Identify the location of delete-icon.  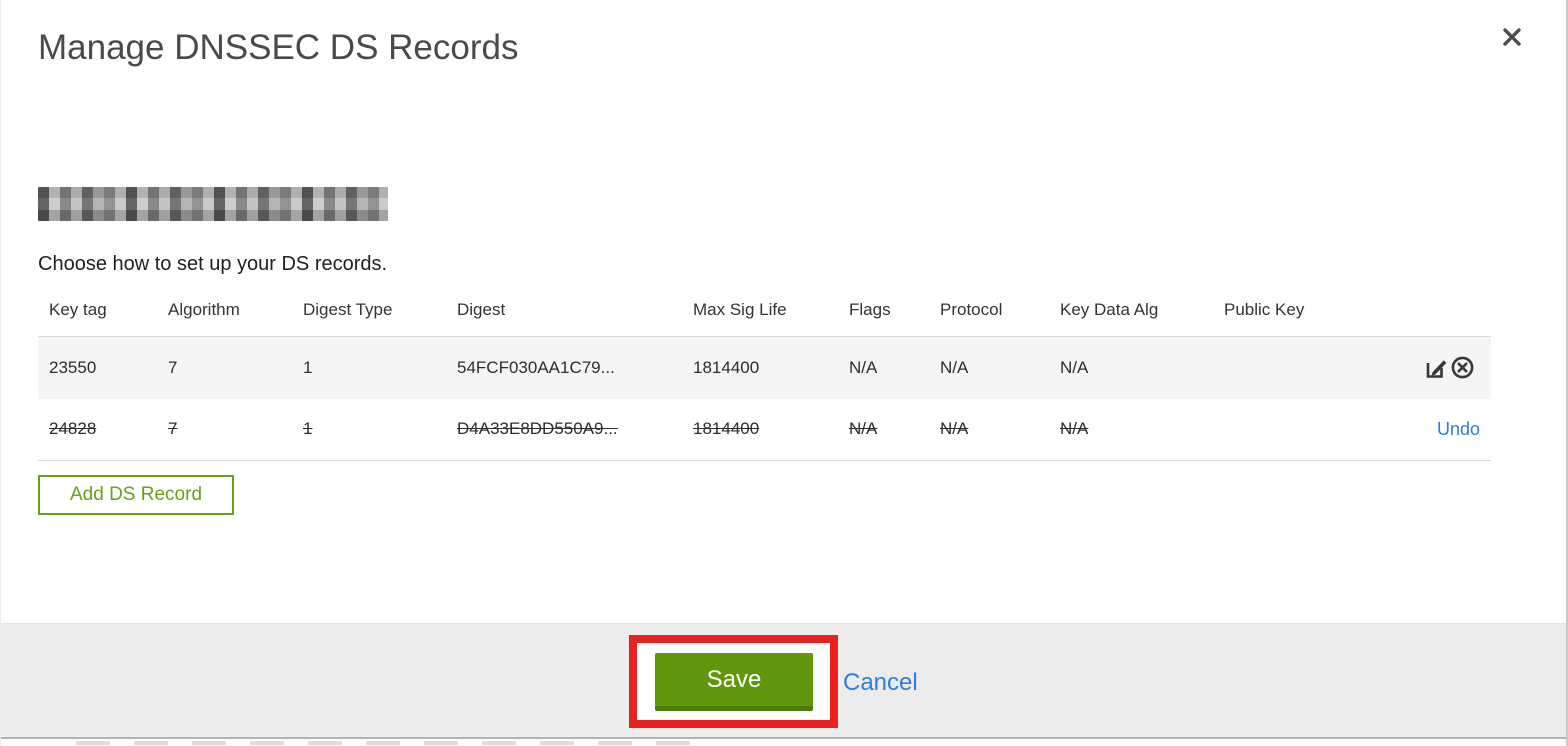
(1462, 367).